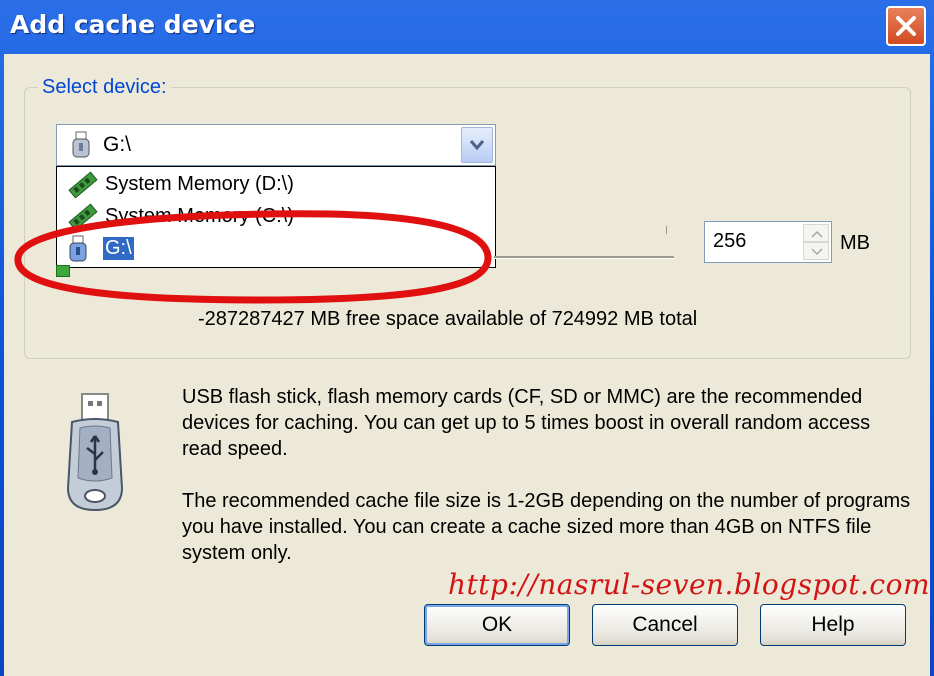  What do you see at coordinates (689, 584) in the screenshot?
I see `watermark-url: http://nasrul-seven.blogspot.com` at bounding box center [689, 584].